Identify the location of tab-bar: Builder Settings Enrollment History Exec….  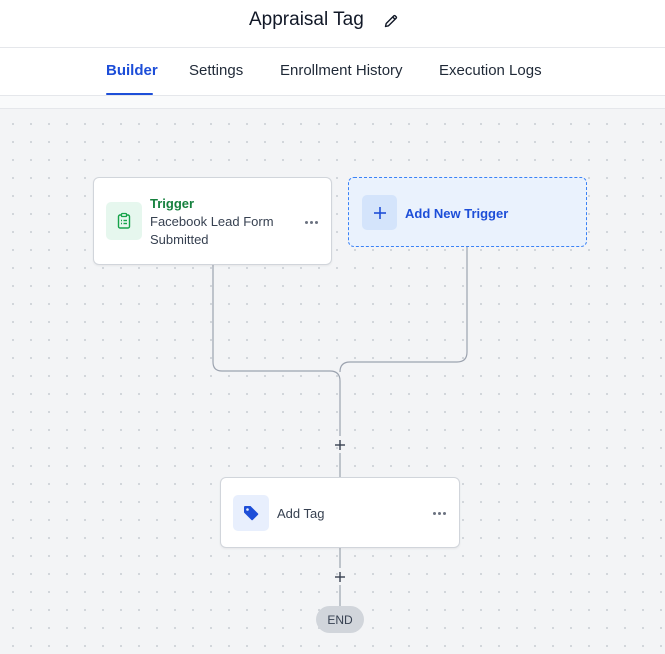
(332, 72).